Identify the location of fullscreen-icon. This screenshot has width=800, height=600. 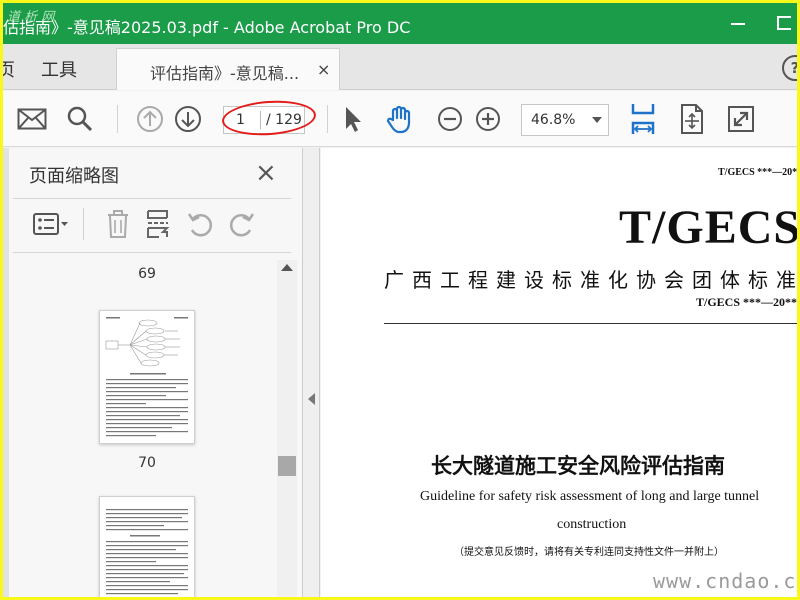
(741, 119).